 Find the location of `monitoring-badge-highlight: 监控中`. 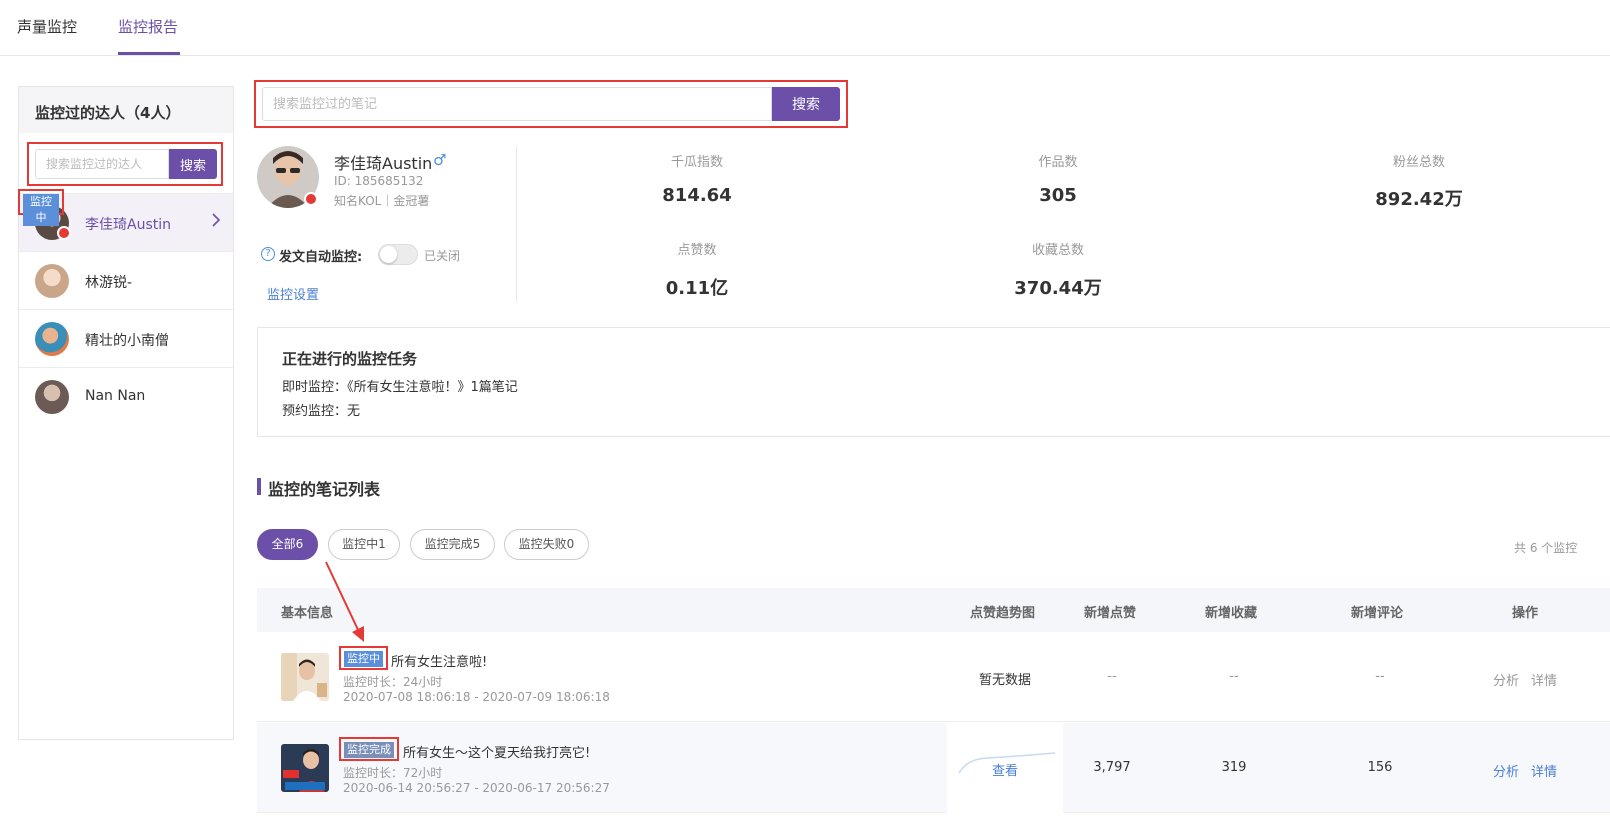

monitoring-badge-highlight: 监控中 is located at coordinates (41, 207).